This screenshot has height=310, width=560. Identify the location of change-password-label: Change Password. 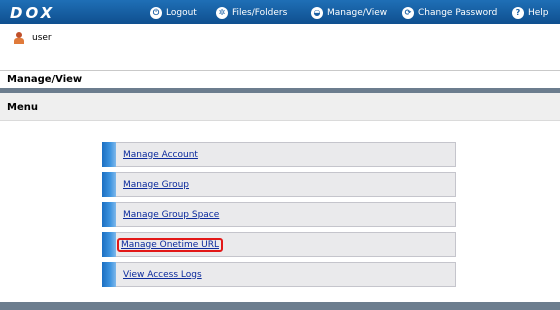
(458, 13).